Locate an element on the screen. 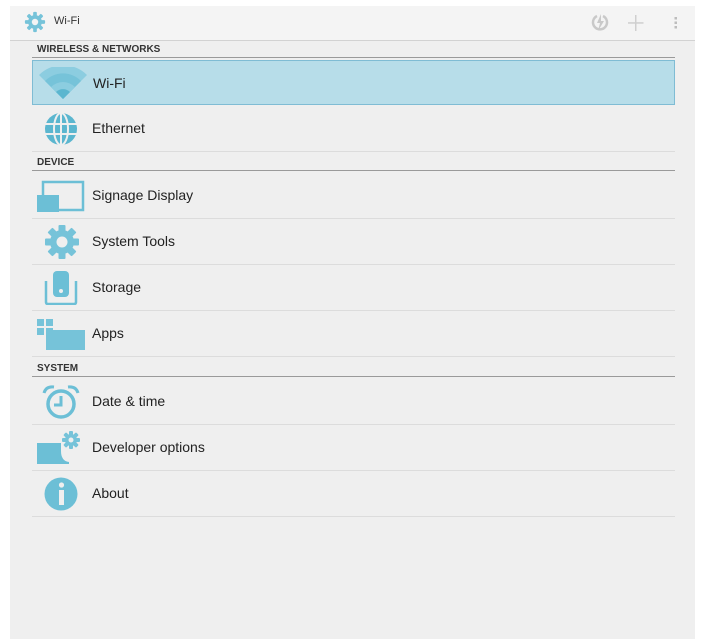 This screenshot has width=702, height=643. section-header-system: SYSTEM is located at coordinates (353, 369).